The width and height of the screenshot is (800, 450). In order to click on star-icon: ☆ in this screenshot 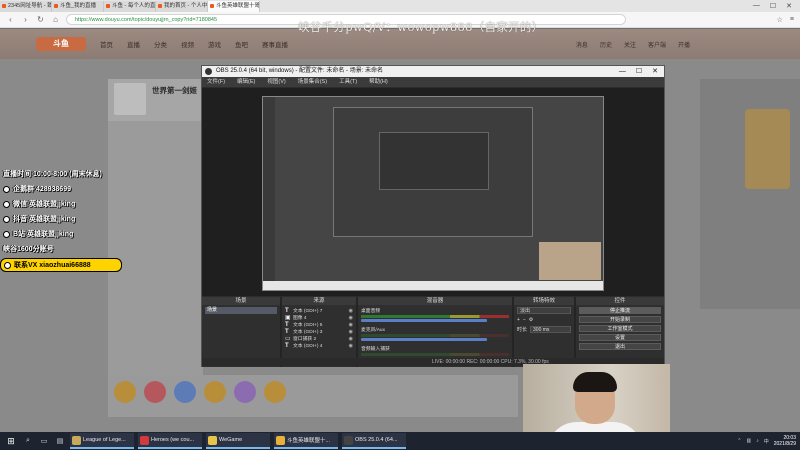, I will do `click(780, 20)`.